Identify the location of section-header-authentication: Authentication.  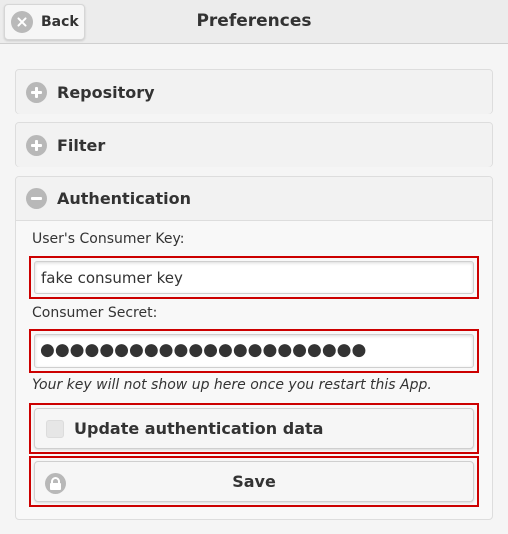
(254, 199).